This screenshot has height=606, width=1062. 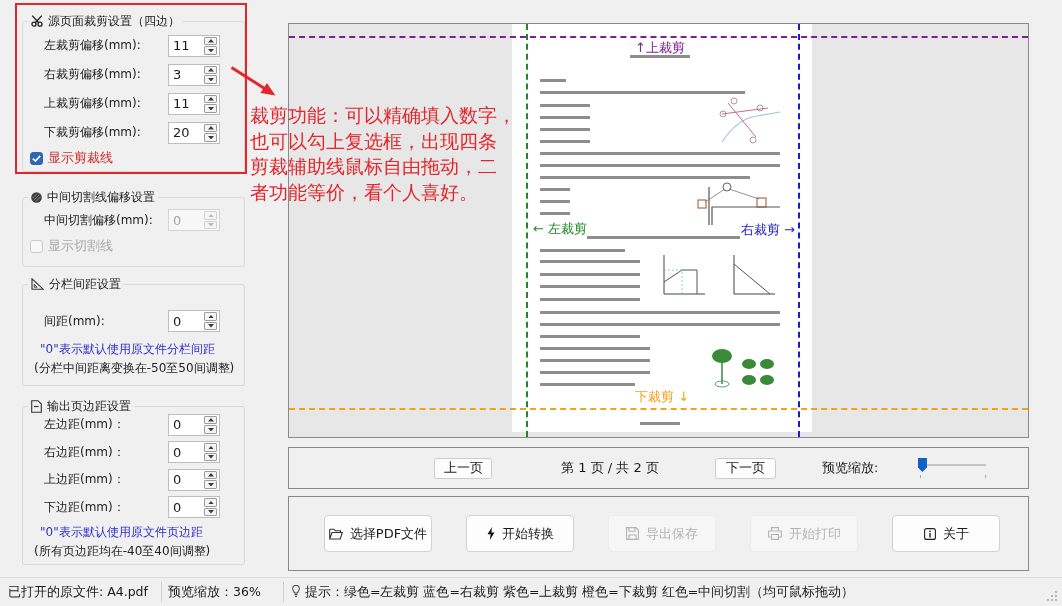 I want to click on action-button: 关于, so click(x=946, y=533).